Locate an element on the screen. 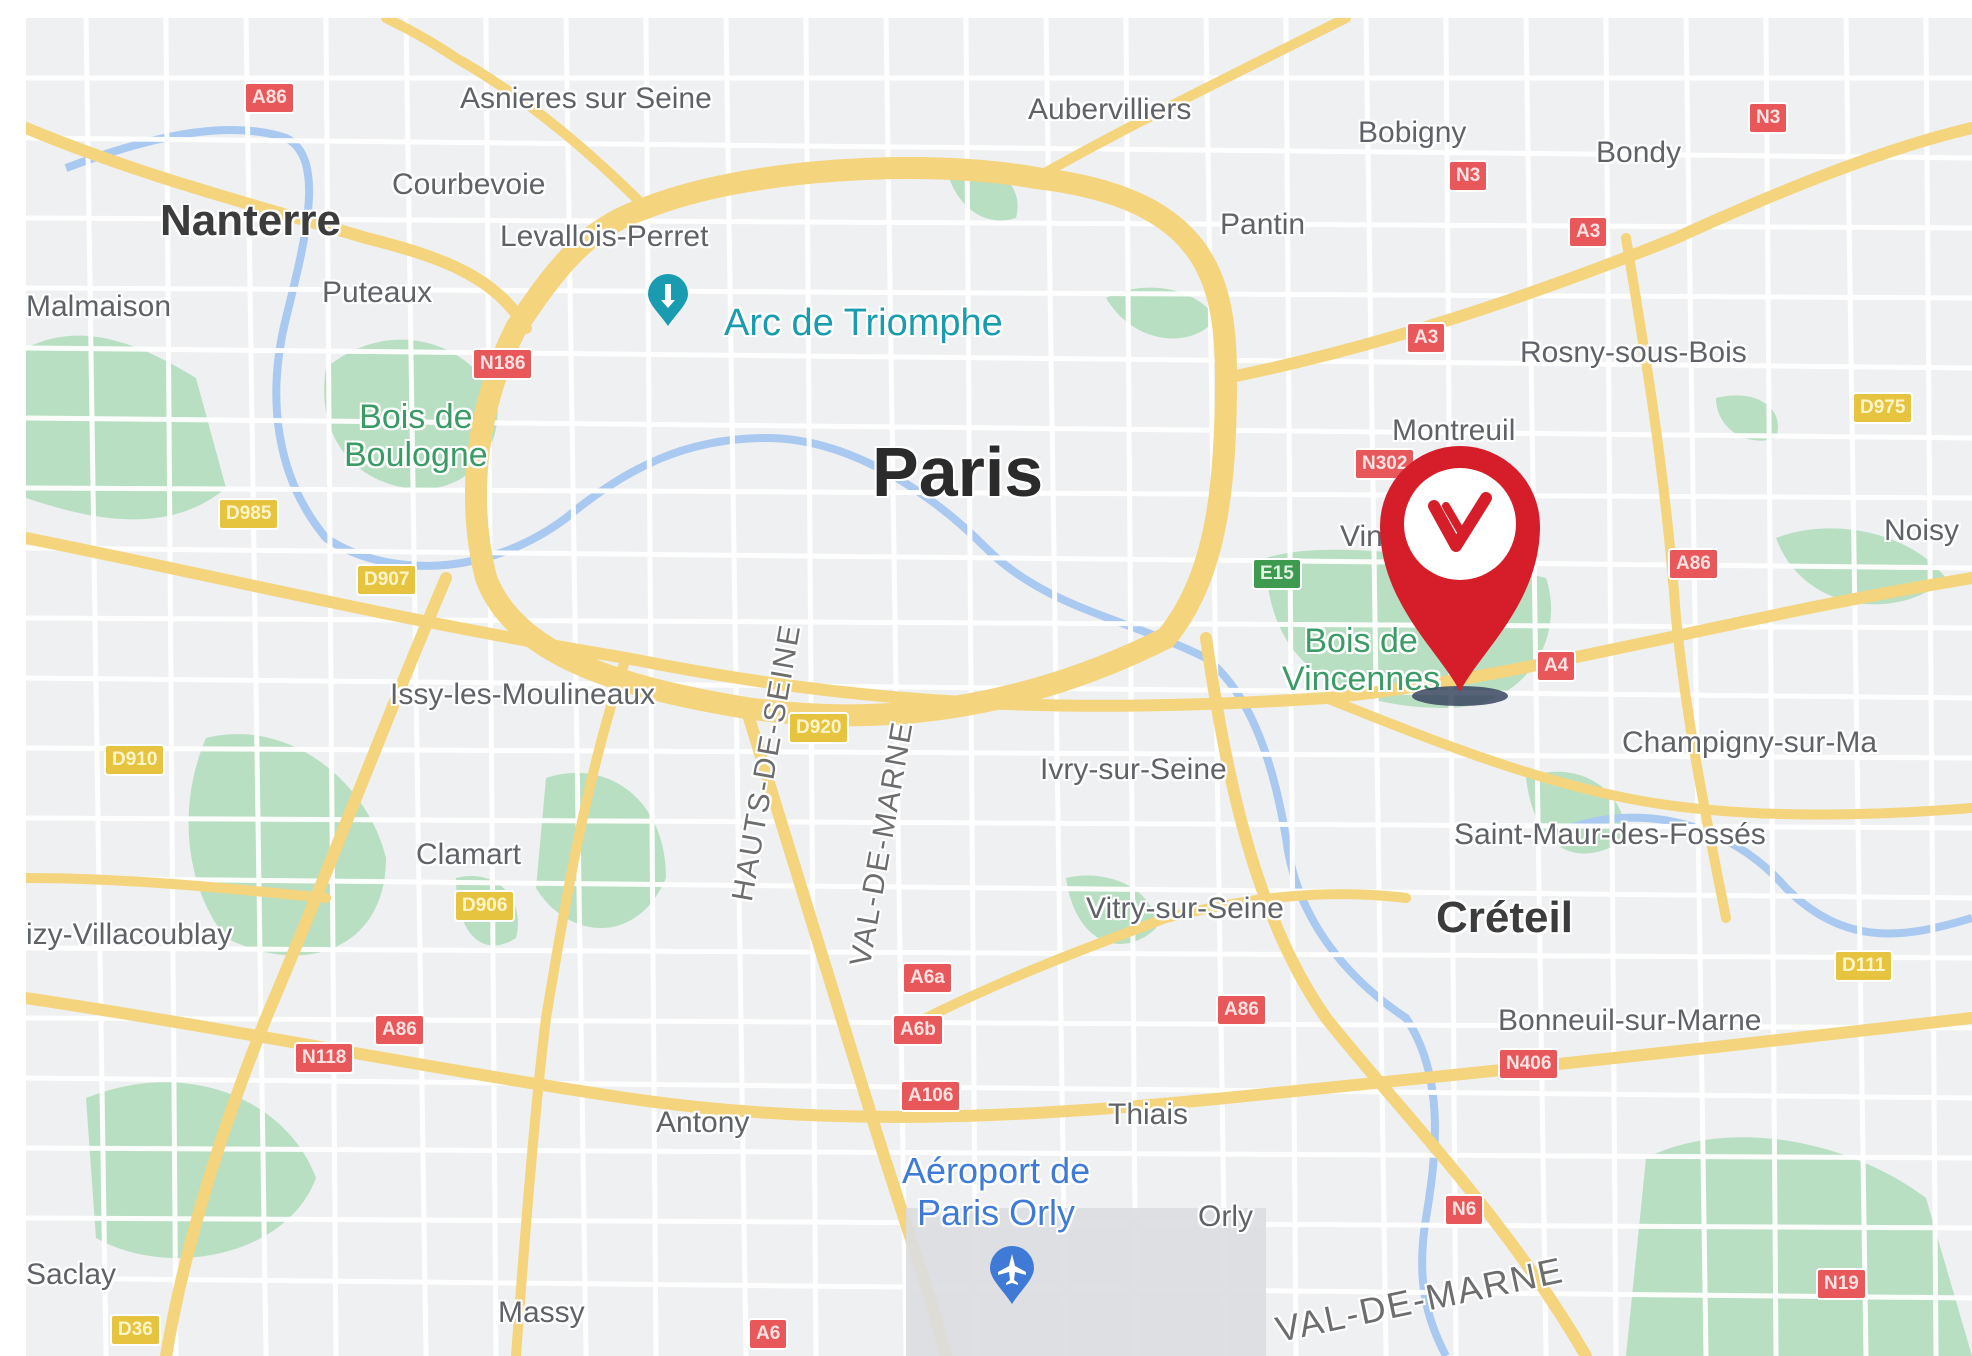  place-issy: Issy-les-Moulineaux is located at coordinates (523, 694).